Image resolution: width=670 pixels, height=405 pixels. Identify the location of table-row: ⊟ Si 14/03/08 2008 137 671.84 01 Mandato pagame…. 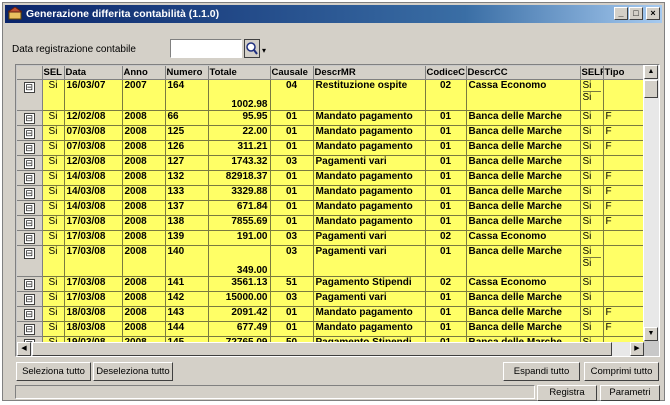
(330, 208).